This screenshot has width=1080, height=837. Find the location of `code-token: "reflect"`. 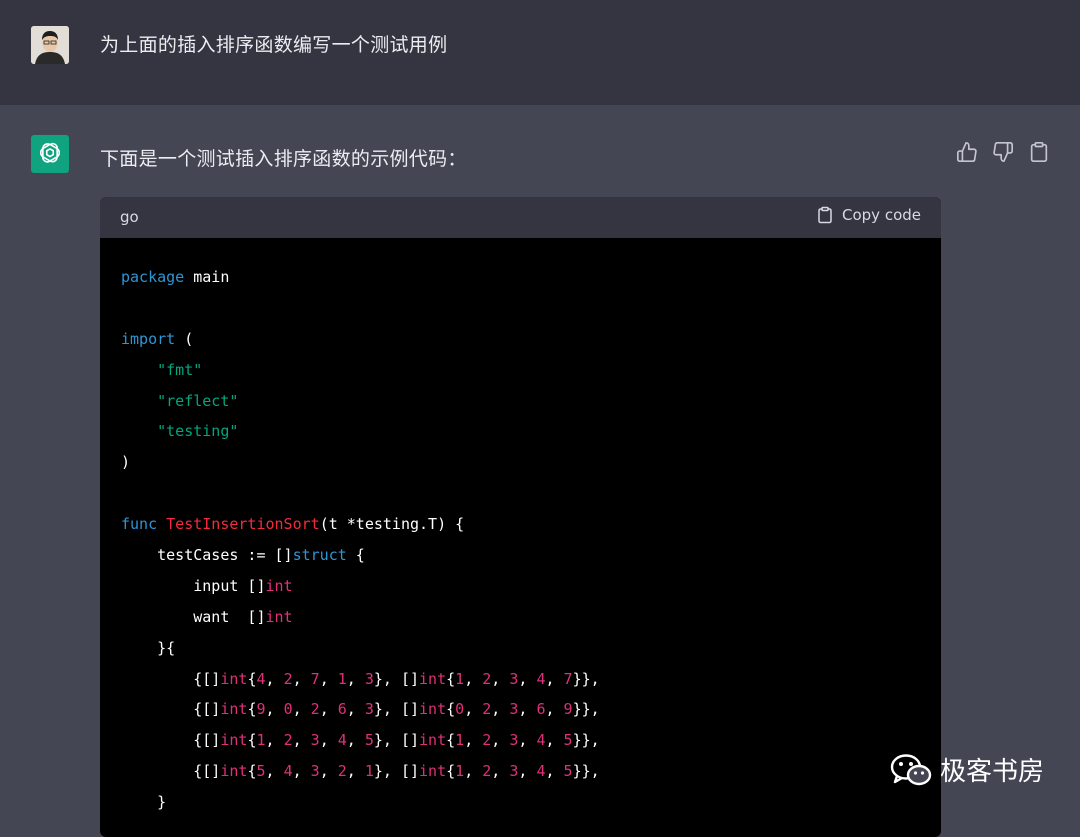

code-token: "reflect" is located at coordinates (198, 400).